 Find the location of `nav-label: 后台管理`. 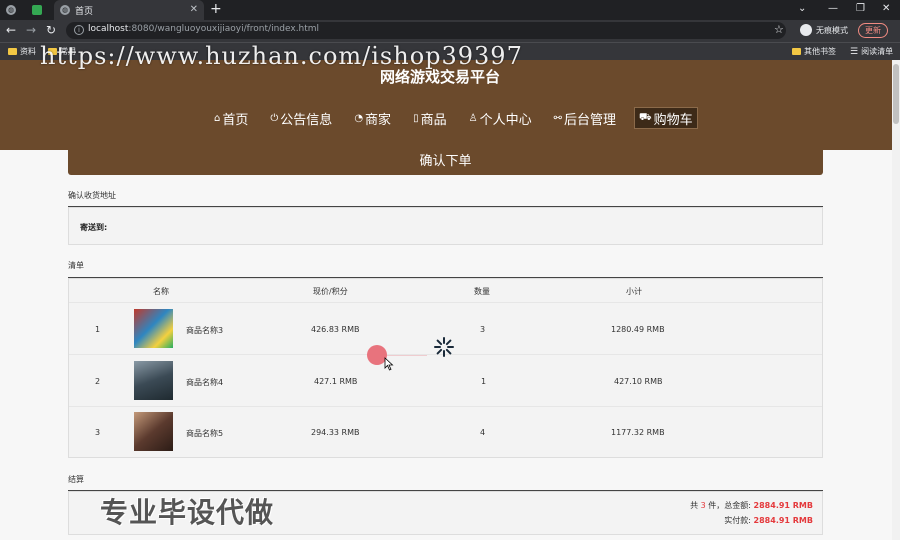

nav-label: 后台管理 is located at coordinates (589, 120).